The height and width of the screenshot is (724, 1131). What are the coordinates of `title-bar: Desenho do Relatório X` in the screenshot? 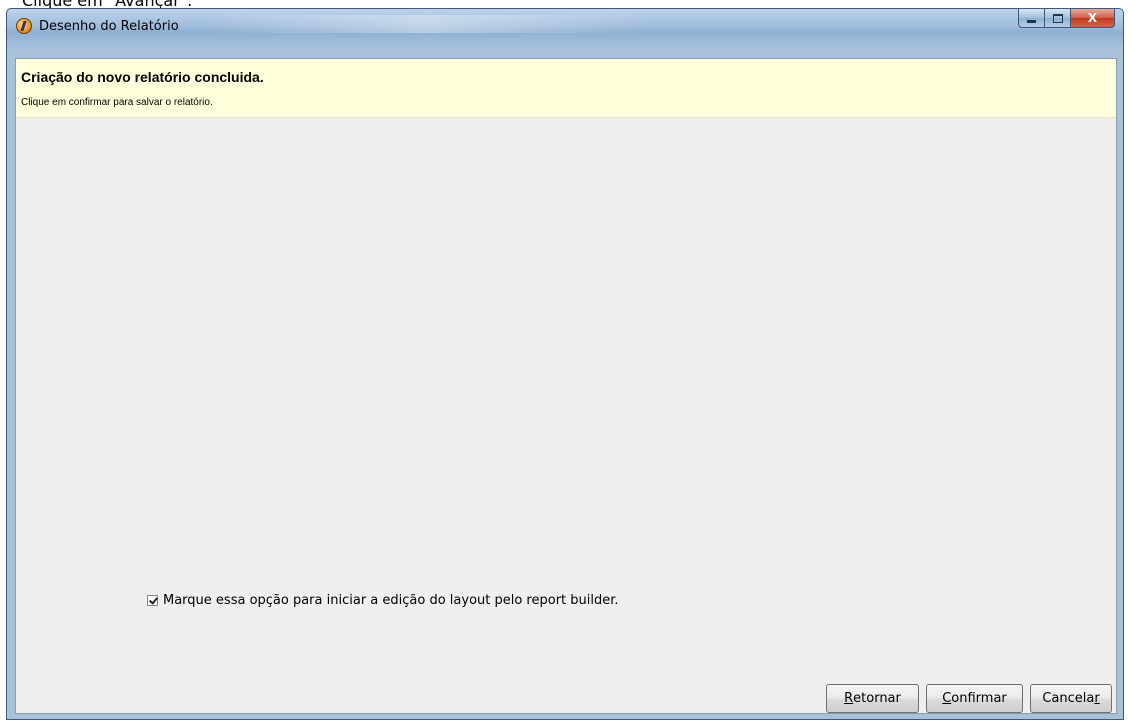 It's located at (565, 29).